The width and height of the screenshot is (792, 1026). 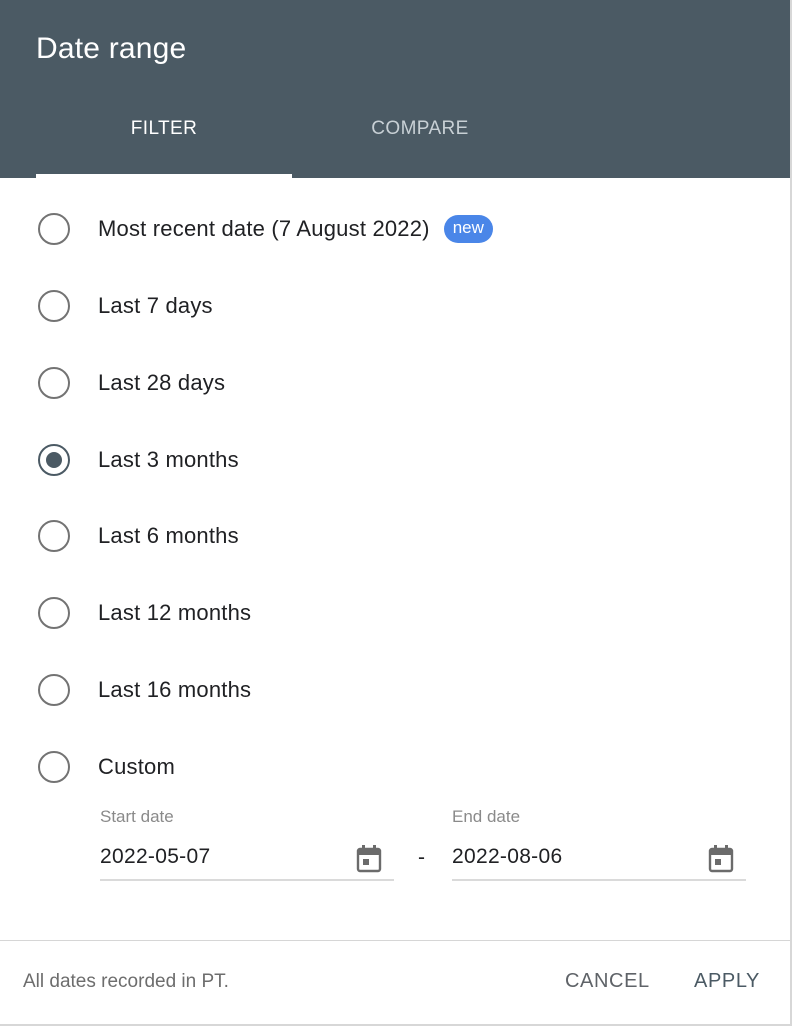 What do you see at coordinates (137, 816) in the screenshot?
I see `start-date-label: Start date` at bounding box center [137, 816].